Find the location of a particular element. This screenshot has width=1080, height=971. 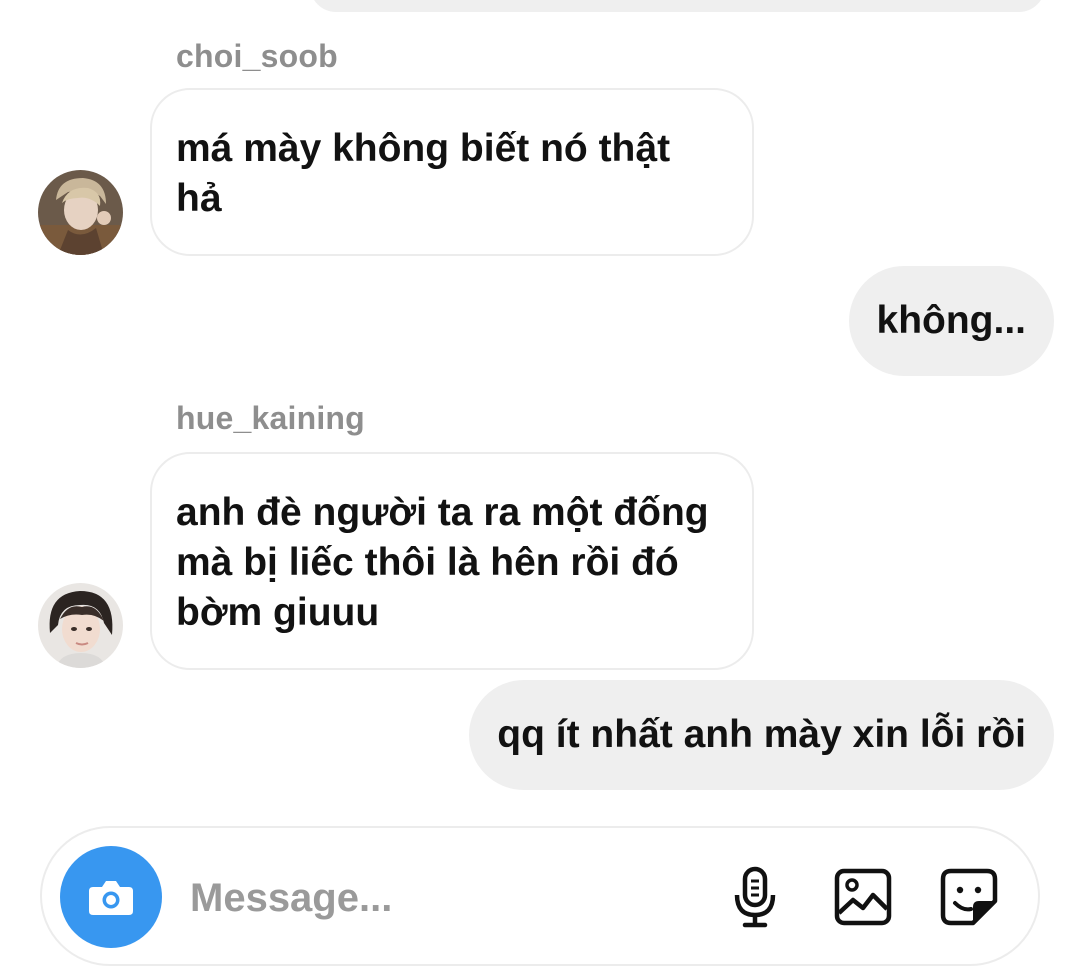

camera-button is located at coordinates (111, 897).